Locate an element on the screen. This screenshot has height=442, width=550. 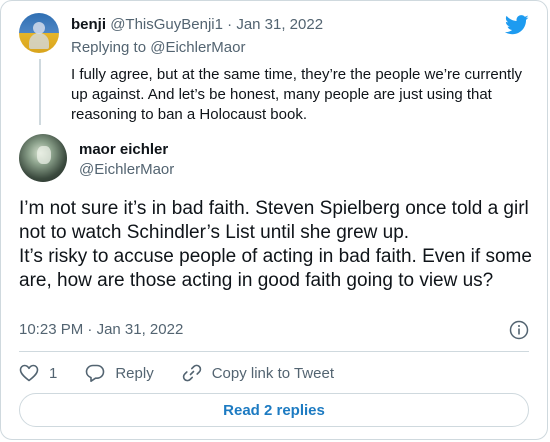
reply-bubble-icon is located at coordinates (95, 373).